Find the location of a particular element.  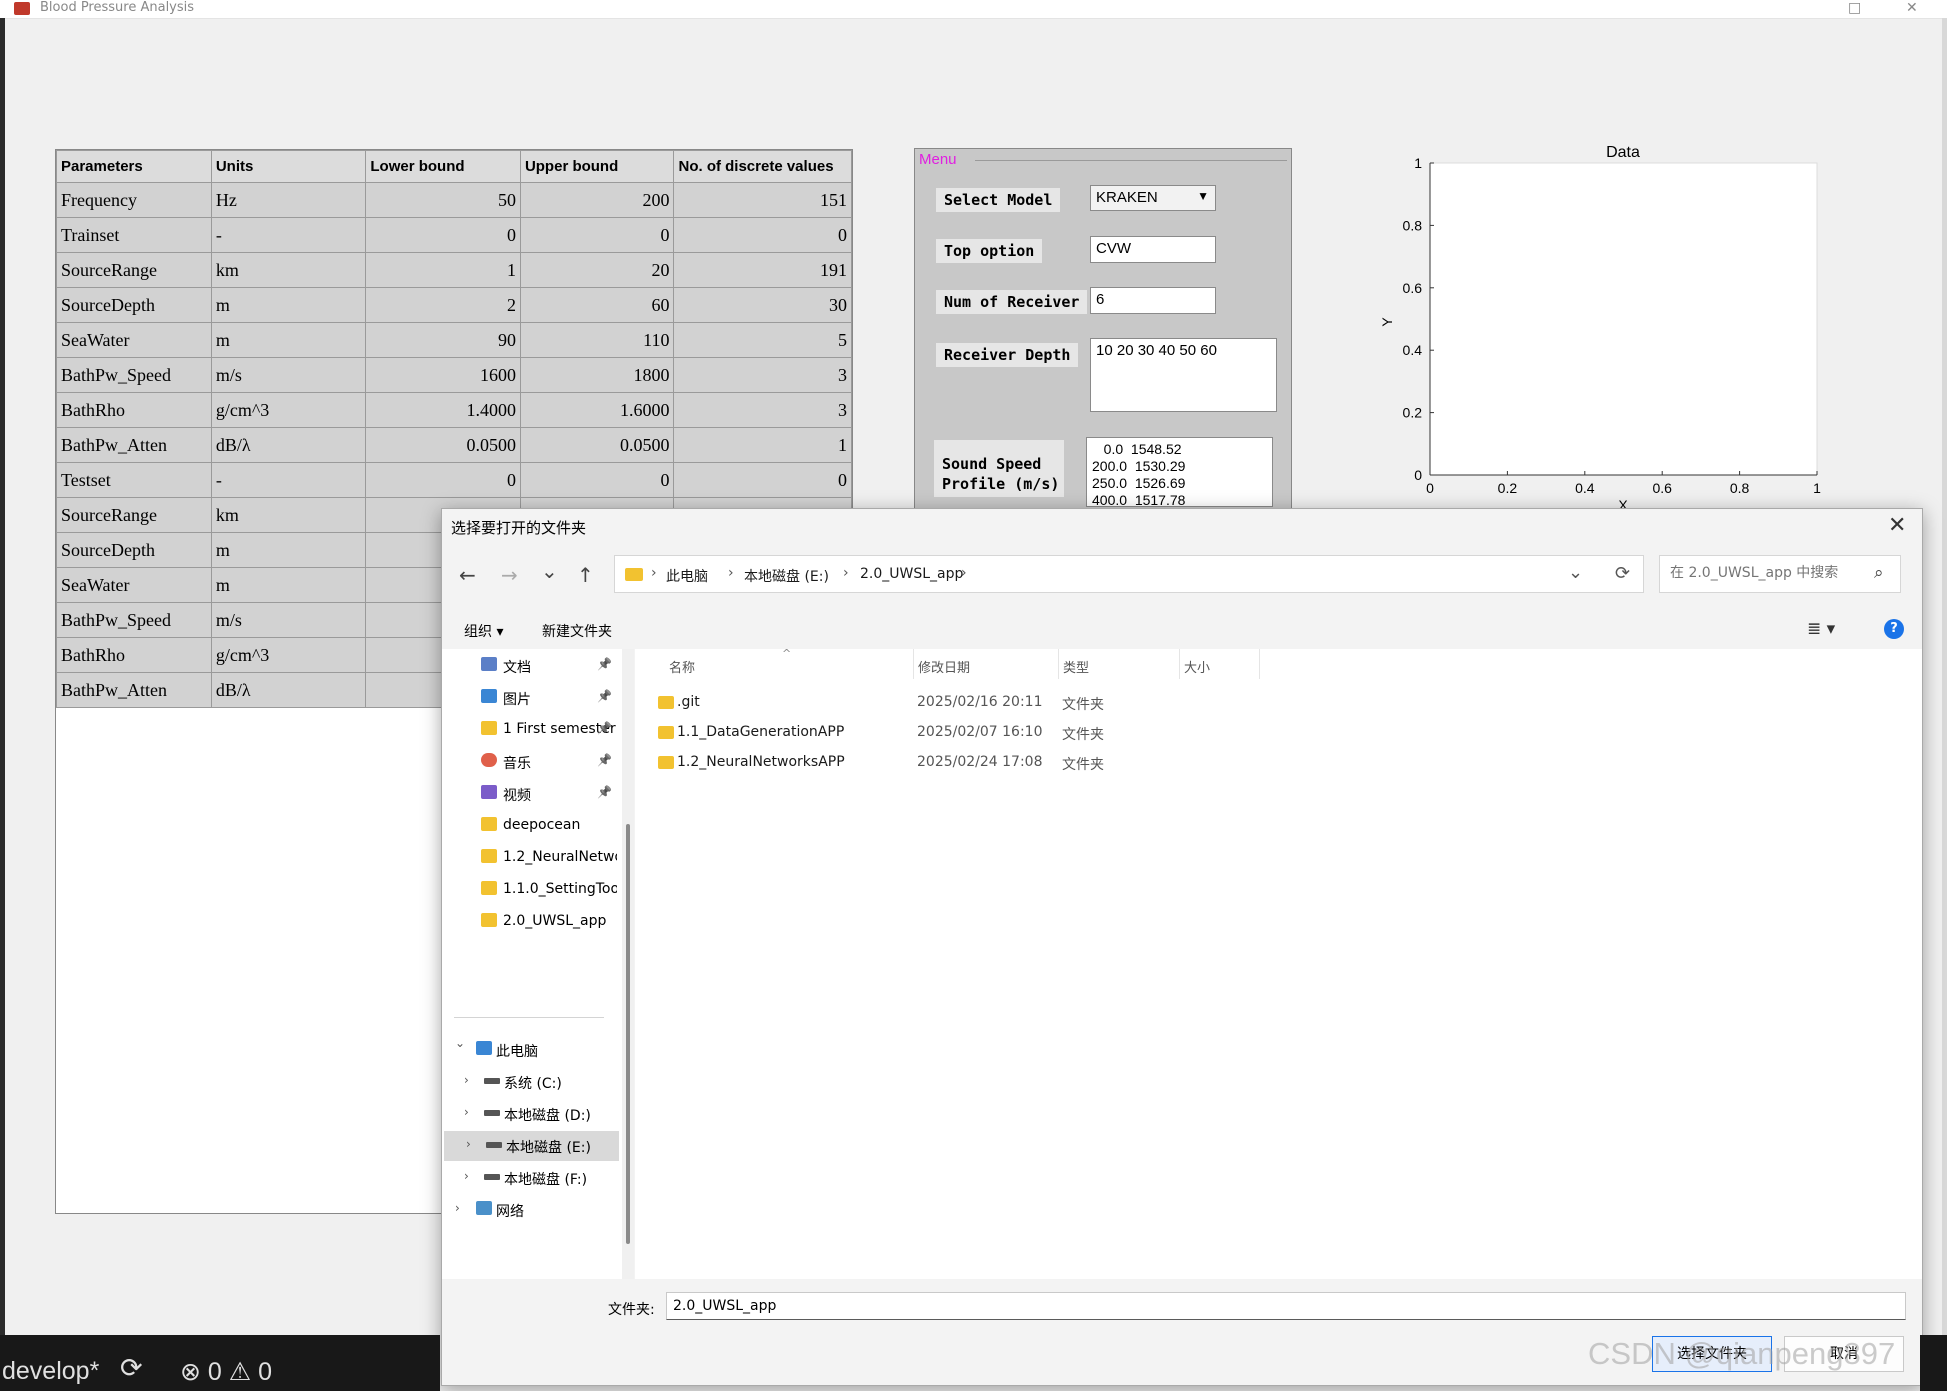

lower-bound-cell: 2 is located at coordinates (443, 305).